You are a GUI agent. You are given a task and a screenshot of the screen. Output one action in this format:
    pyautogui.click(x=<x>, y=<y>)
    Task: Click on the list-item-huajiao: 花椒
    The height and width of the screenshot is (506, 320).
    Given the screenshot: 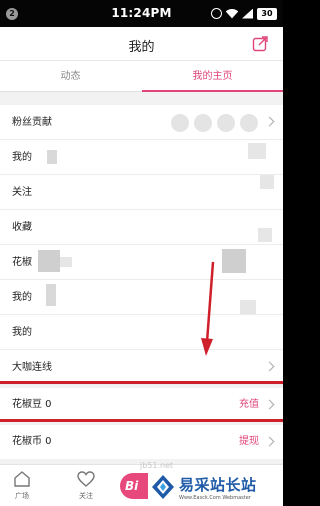 What is the action you would take?
    pyautogui.click(x=141, y=262)
    